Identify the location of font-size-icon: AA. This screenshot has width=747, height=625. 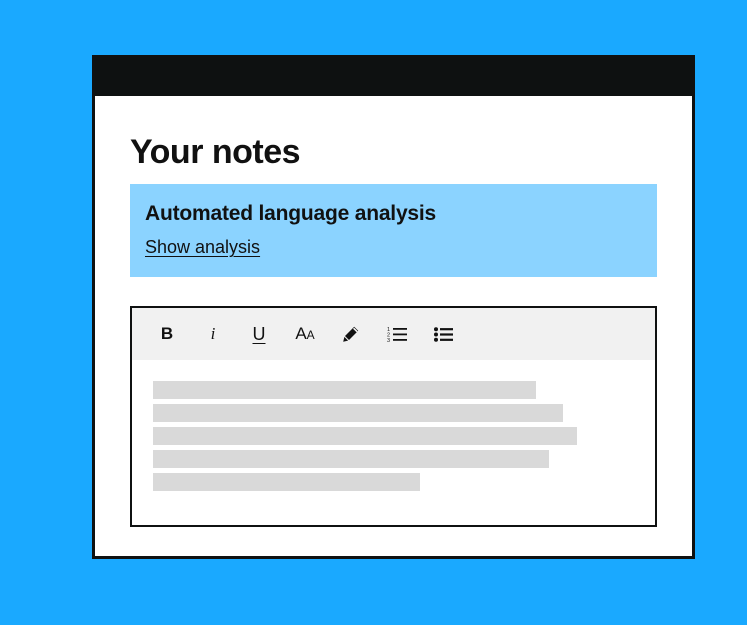
(305, 333).